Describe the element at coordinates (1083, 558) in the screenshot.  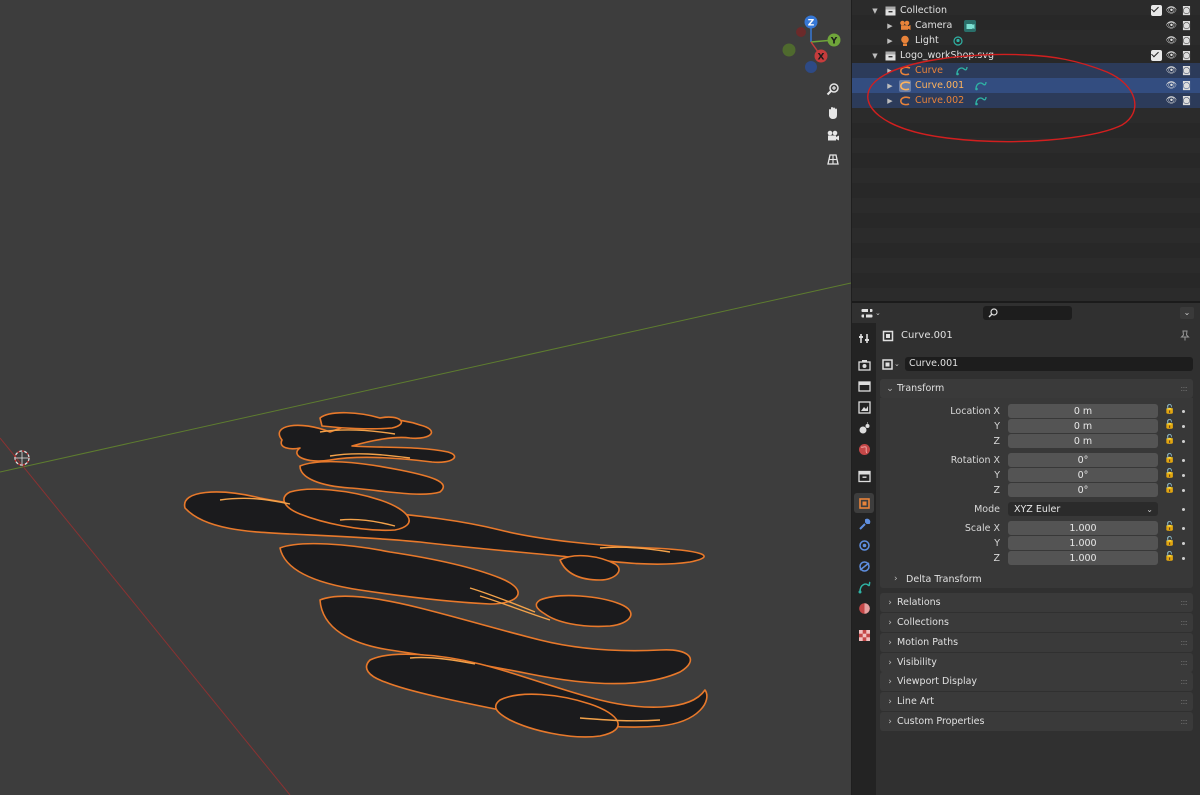
I see `scale-z-field: 1.000` at that location.